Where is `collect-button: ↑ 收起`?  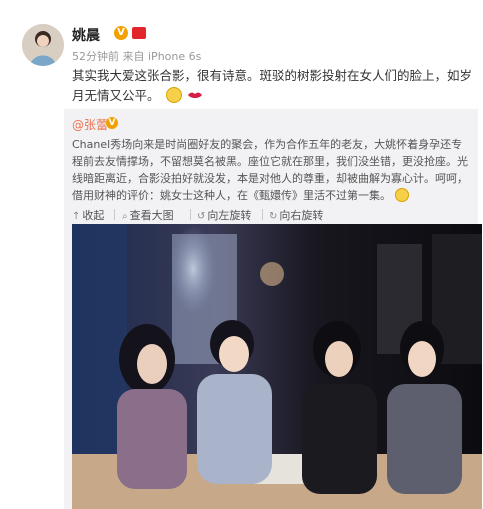 collect-button: ↑ 收起 is located at coordinates (88, 215).